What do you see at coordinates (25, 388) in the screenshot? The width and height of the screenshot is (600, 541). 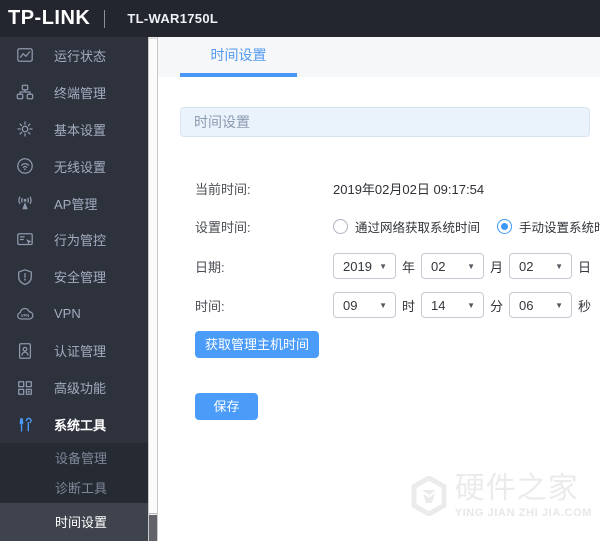 I see `grid-icon` at bounding box center [25, 388].